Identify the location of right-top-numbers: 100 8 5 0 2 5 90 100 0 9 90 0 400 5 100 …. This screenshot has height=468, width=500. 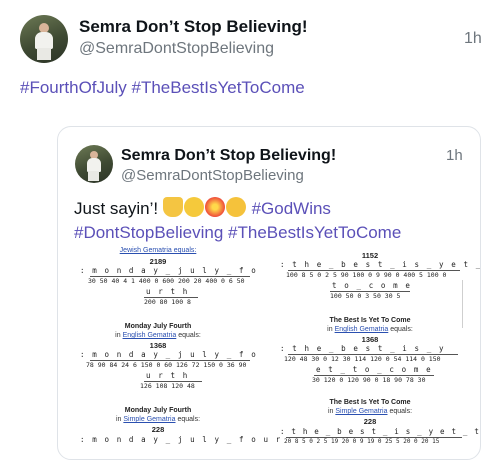
(366, 275).